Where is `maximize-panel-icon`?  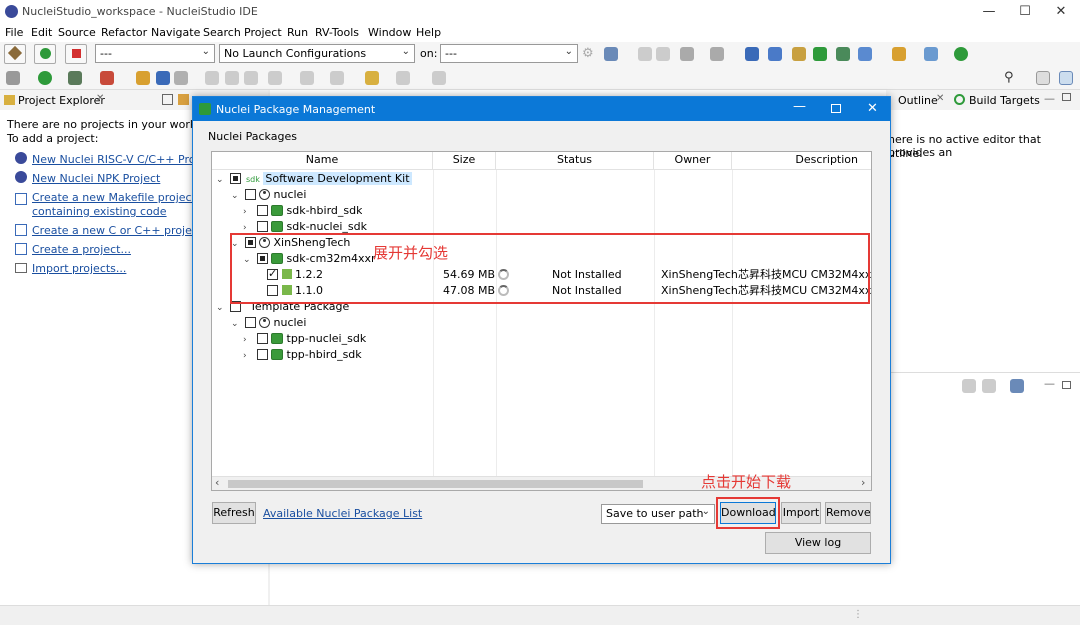
maximize-panel-icon is located at coordinates (1066, 97).